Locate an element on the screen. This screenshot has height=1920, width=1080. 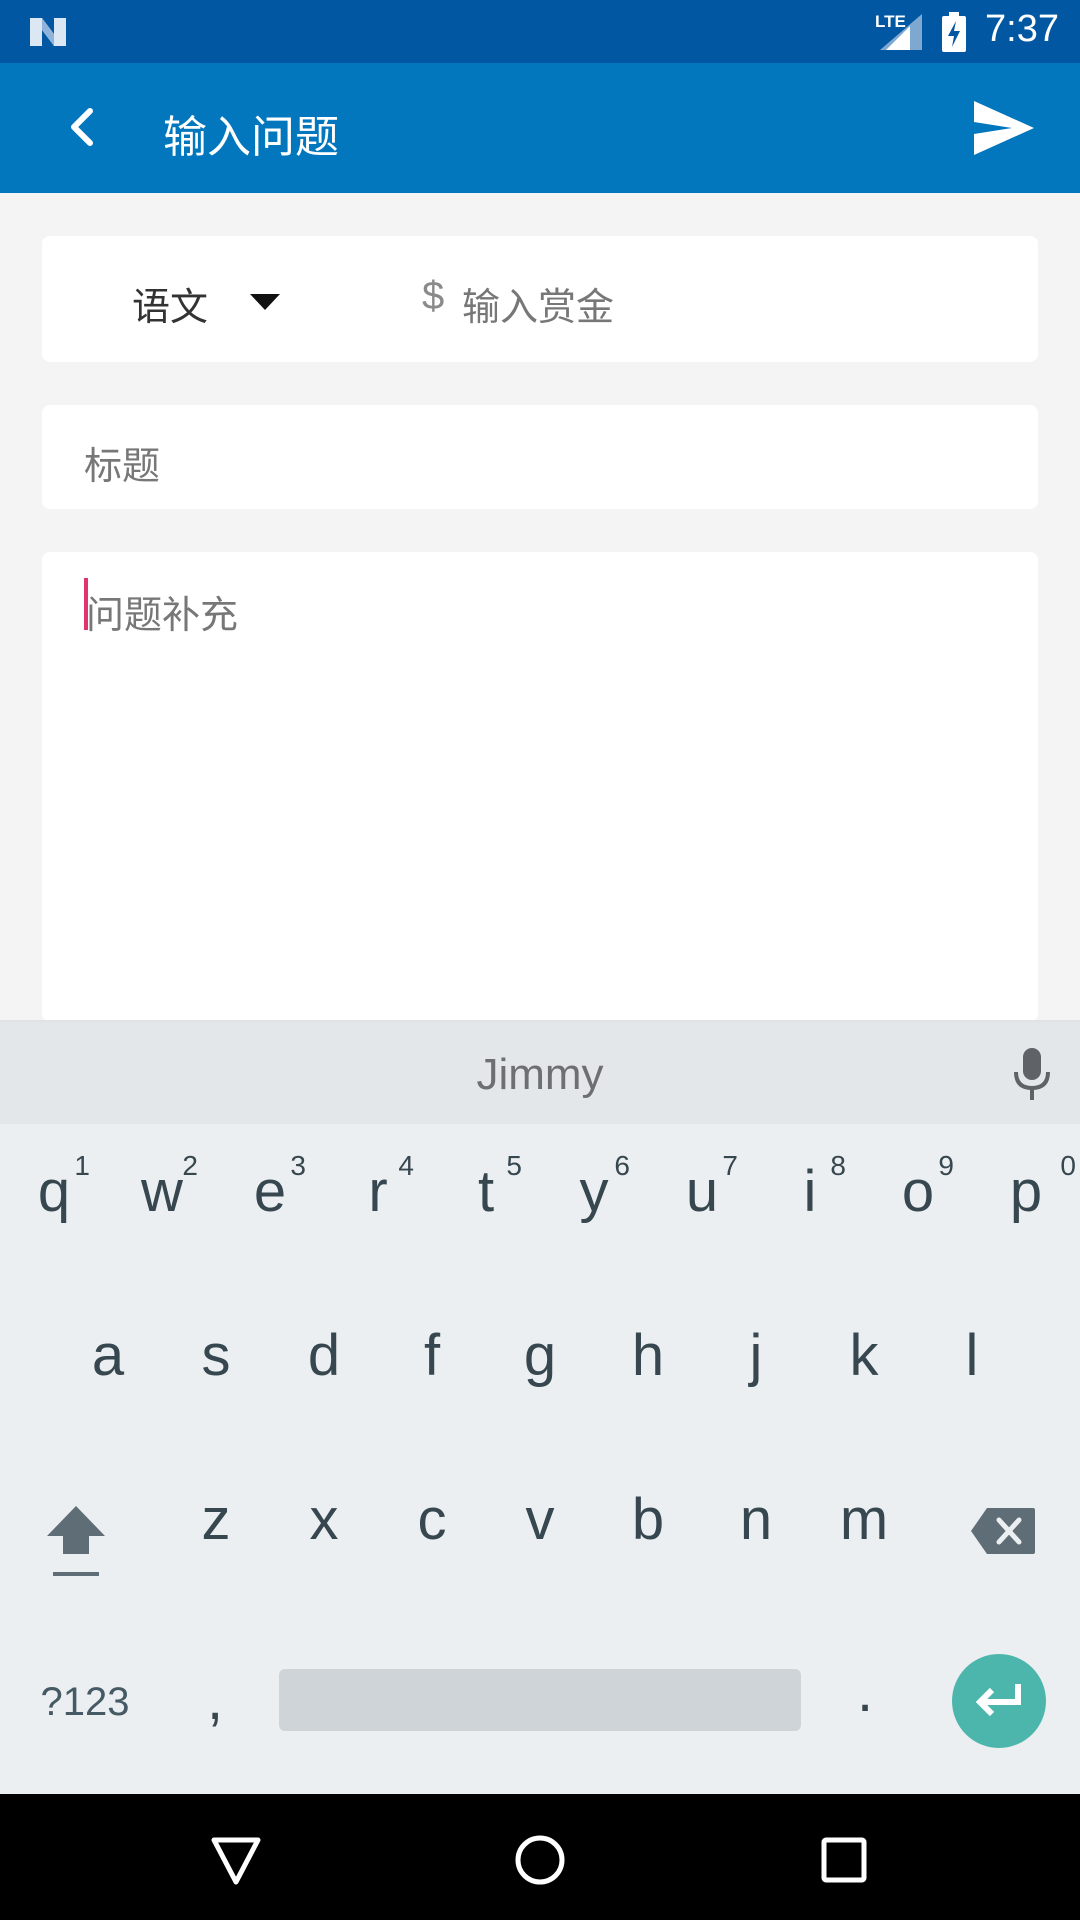
nav-home-icon is located at coordinates (540, 1860).